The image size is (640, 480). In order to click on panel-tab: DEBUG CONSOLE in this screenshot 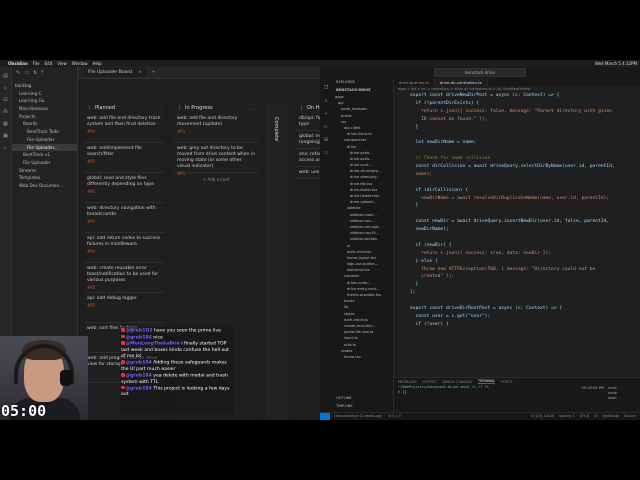, I will do `click(457, 382)`.